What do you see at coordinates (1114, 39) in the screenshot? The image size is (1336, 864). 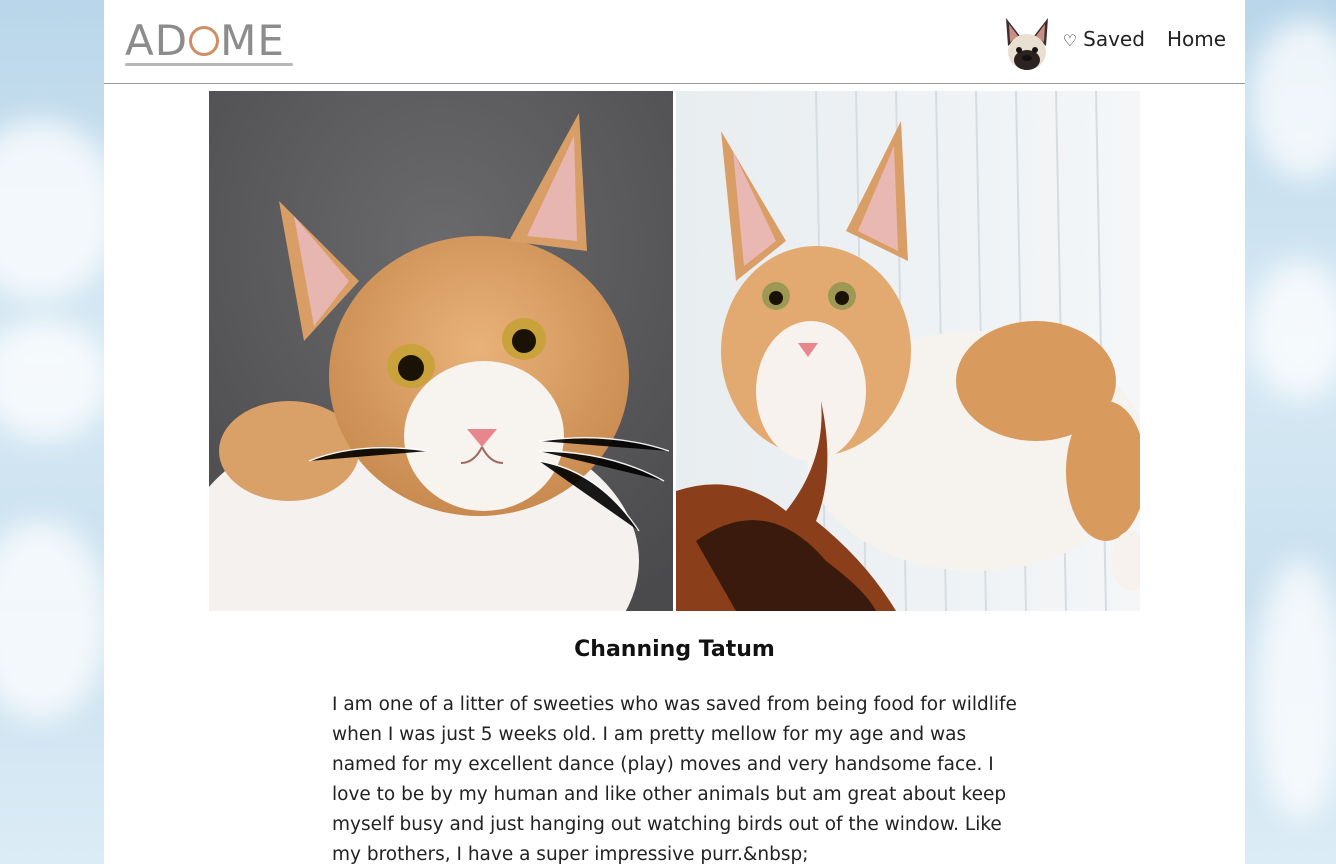 I see `saved-label: Saved` at bounding box center [1114, 39].